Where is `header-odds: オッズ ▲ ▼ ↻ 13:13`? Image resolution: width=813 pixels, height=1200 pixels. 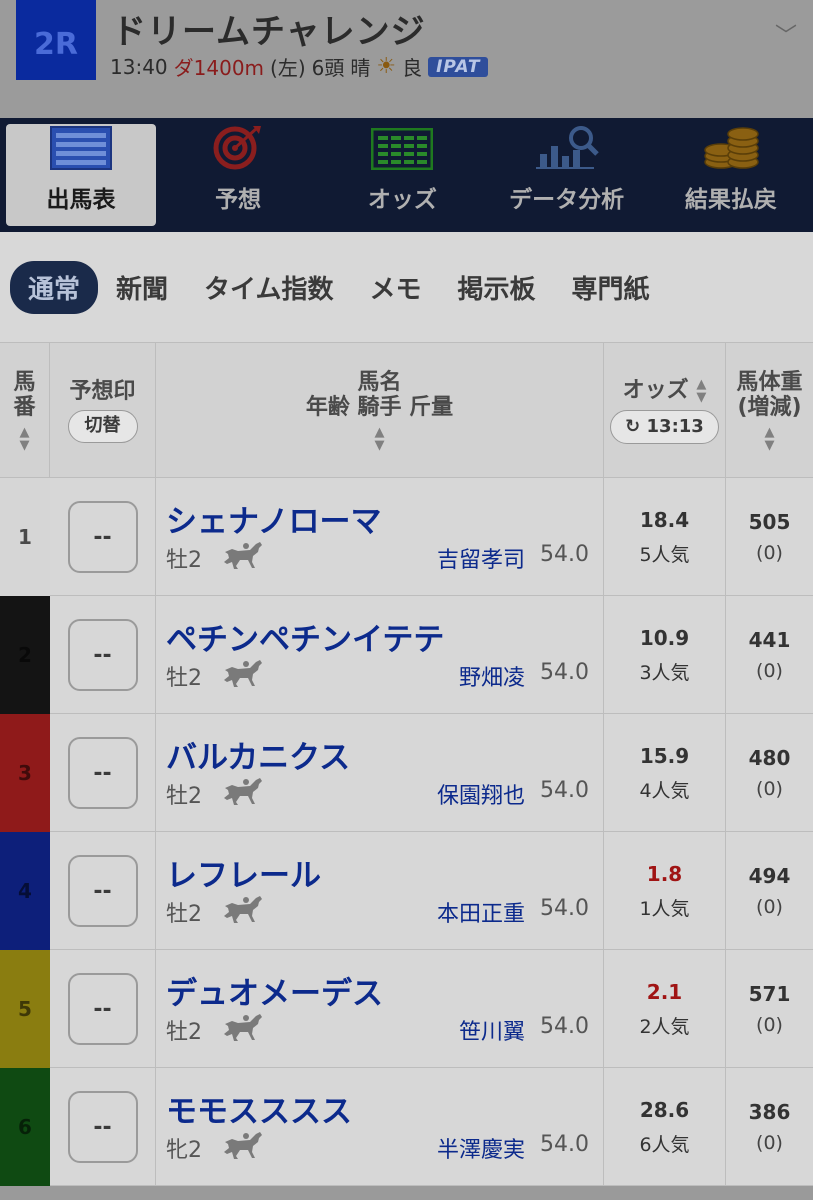
header-odds: オッズ ▲ ▼ ↻ 13:13 is located at coordinates (665, 411).